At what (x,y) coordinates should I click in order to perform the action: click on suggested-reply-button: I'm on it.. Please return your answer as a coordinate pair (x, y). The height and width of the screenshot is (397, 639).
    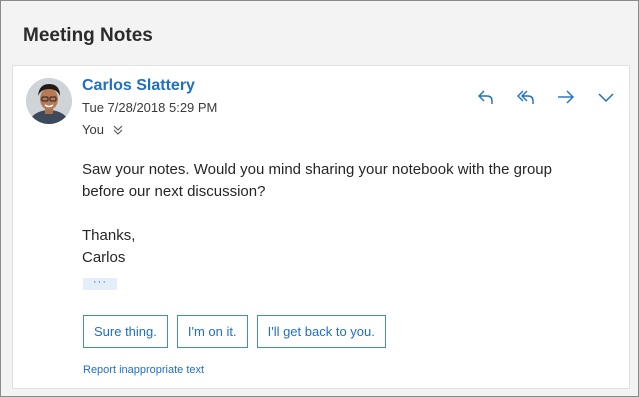
    Looking at the image, I should click on (212, 331).